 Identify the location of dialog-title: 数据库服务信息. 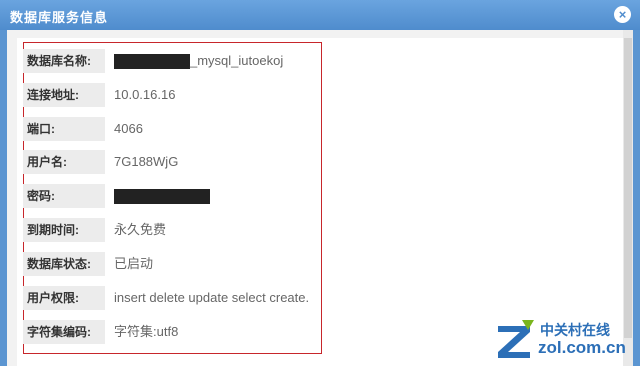
(59, 17).